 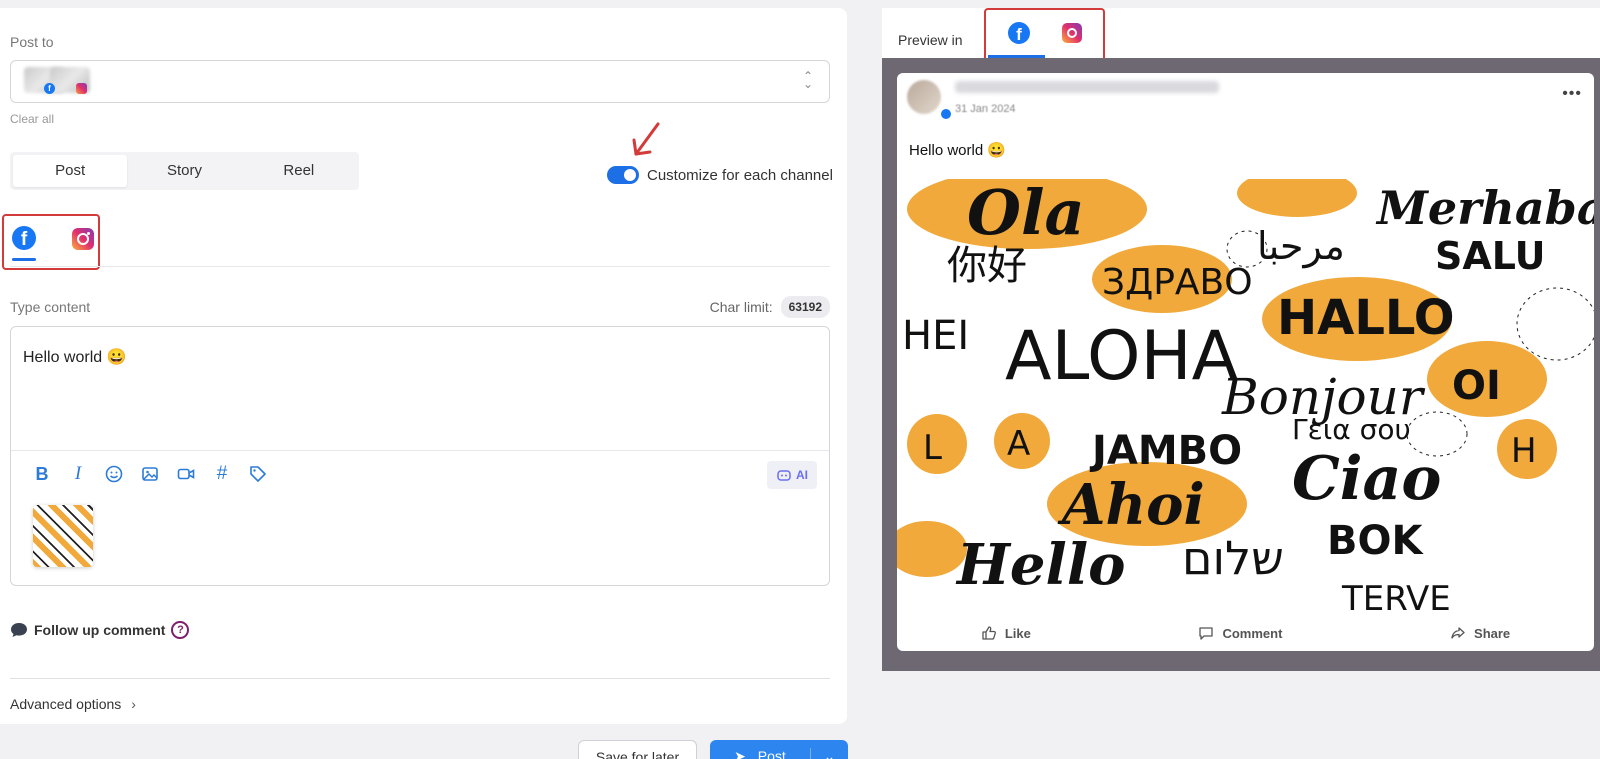 I want to click on channel-tabs: f, so click(x=51, y=242).